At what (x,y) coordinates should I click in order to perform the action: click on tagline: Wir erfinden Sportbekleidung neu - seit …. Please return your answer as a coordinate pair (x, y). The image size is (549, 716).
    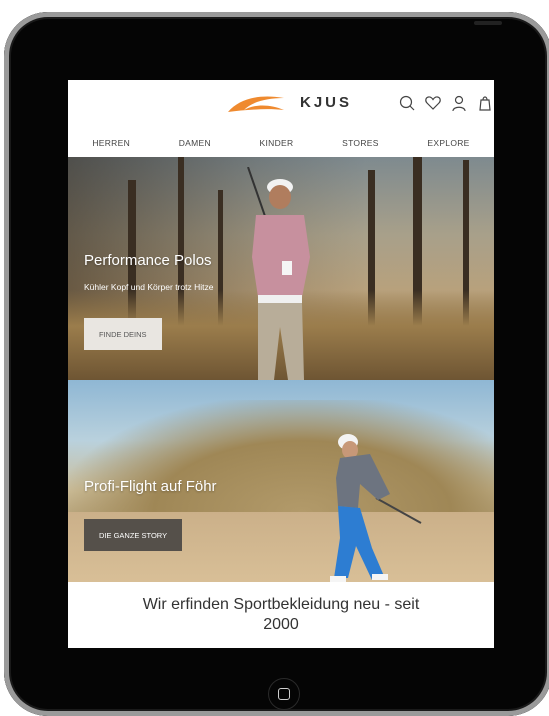
    Looking at the image, I should click on (281, 615).